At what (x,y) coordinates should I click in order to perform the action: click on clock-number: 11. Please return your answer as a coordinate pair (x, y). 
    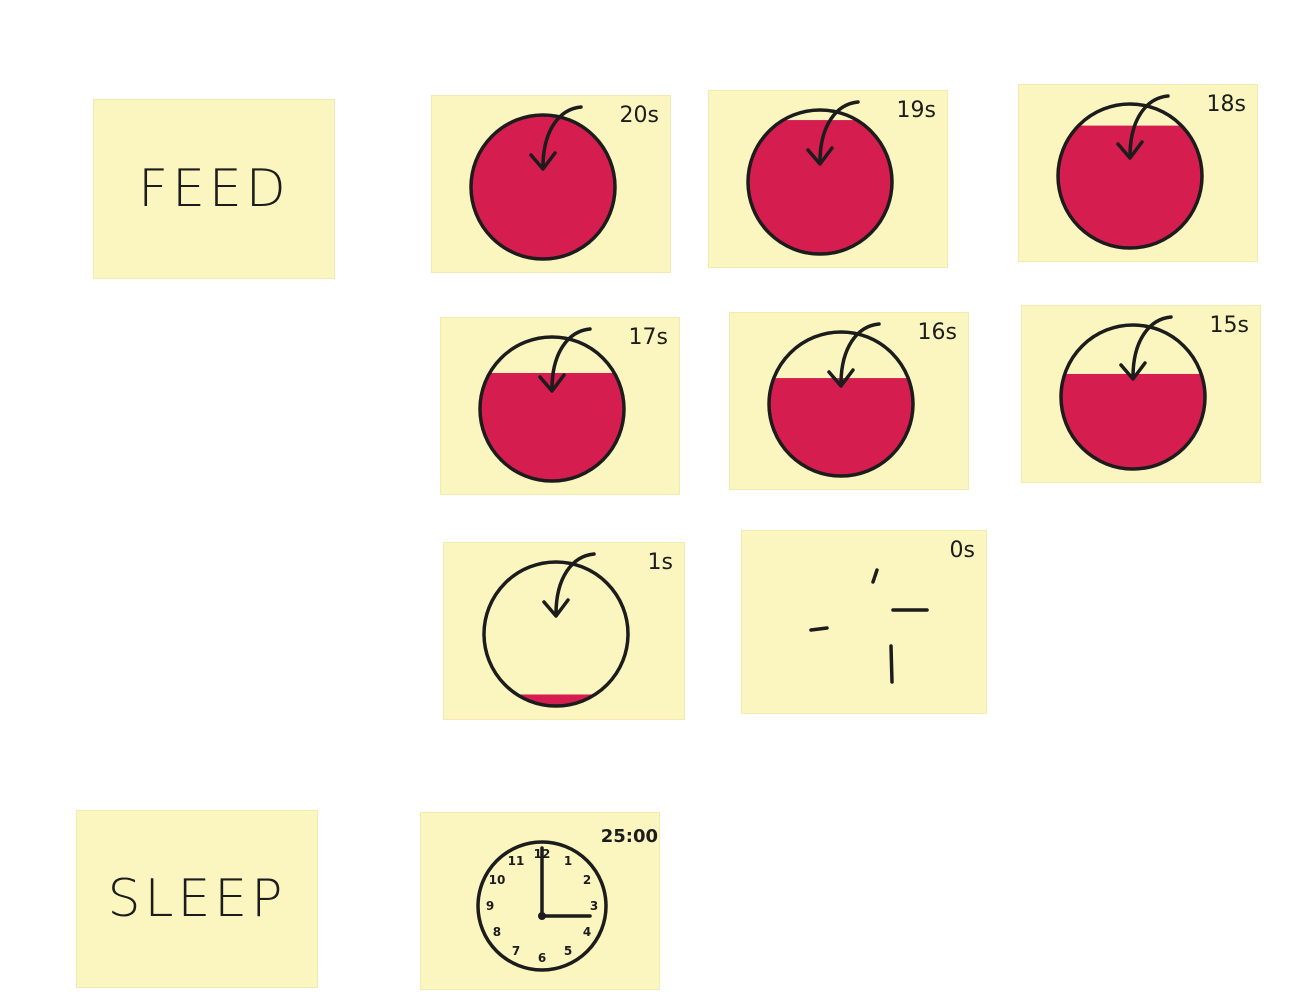
    Looking at the image, I should click on (516, 861).